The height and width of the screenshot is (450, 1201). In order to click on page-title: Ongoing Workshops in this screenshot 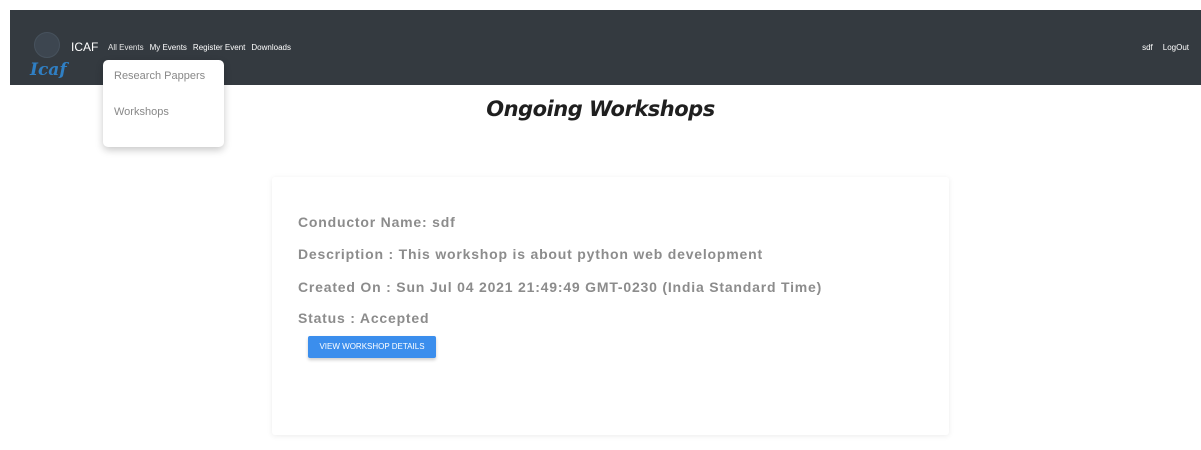, I will do `click(600, 109)`.